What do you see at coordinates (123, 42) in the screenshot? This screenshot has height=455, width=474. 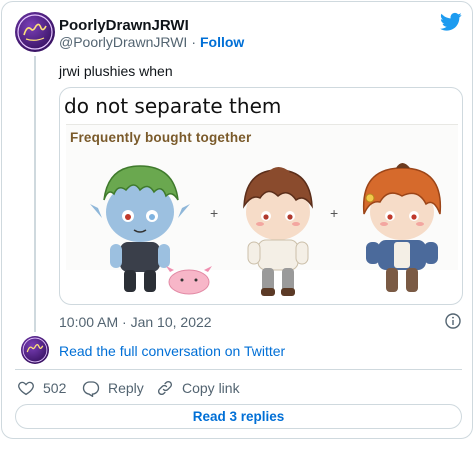 I see `author-handle: @PoorlyDrawnJRWI` at bounding box center [123, 42].